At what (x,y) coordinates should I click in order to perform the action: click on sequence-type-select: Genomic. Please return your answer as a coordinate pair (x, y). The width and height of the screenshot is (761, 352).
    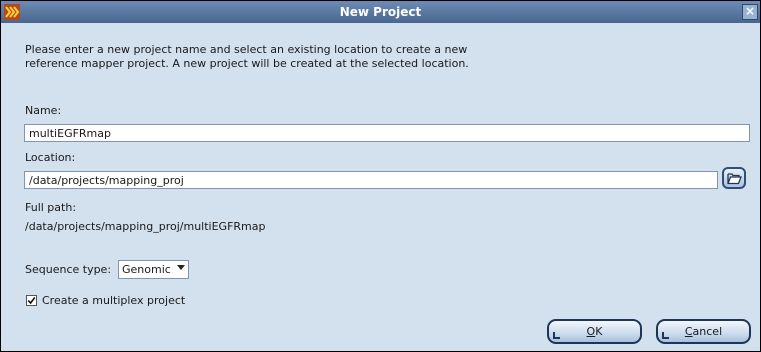
    Looking at the image, I should click on (153, 269).